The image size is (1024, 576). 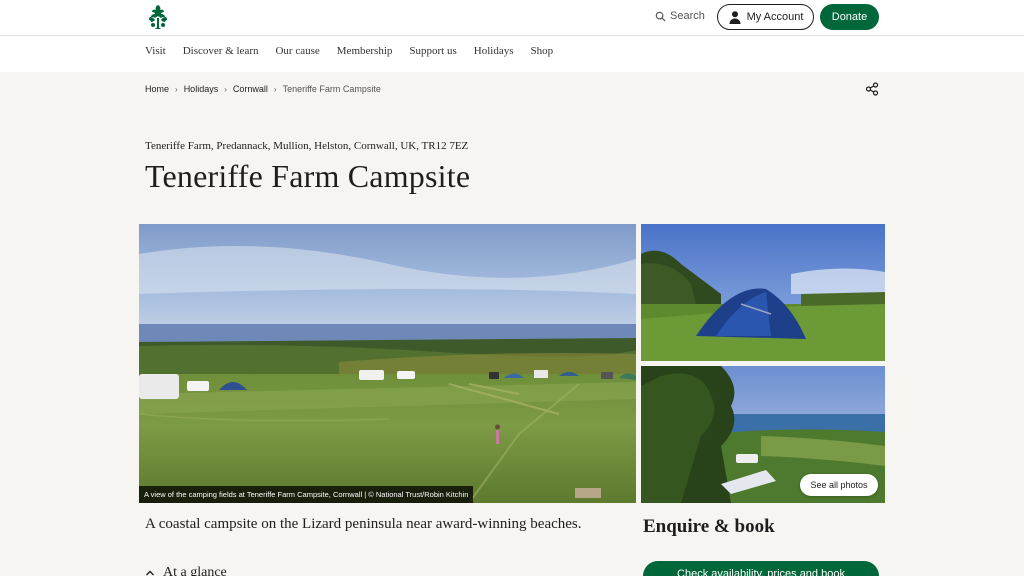 I want to click on my-account-label: My Account, so click(x=775, y=17).